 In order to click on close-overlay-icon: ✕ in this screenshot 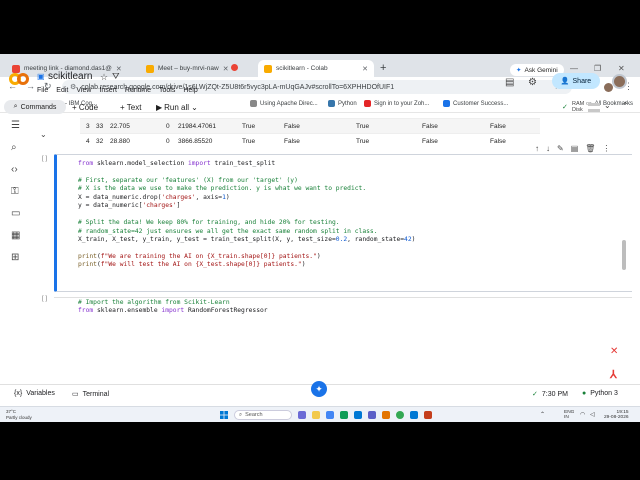, I will do `click(614, 351)`.